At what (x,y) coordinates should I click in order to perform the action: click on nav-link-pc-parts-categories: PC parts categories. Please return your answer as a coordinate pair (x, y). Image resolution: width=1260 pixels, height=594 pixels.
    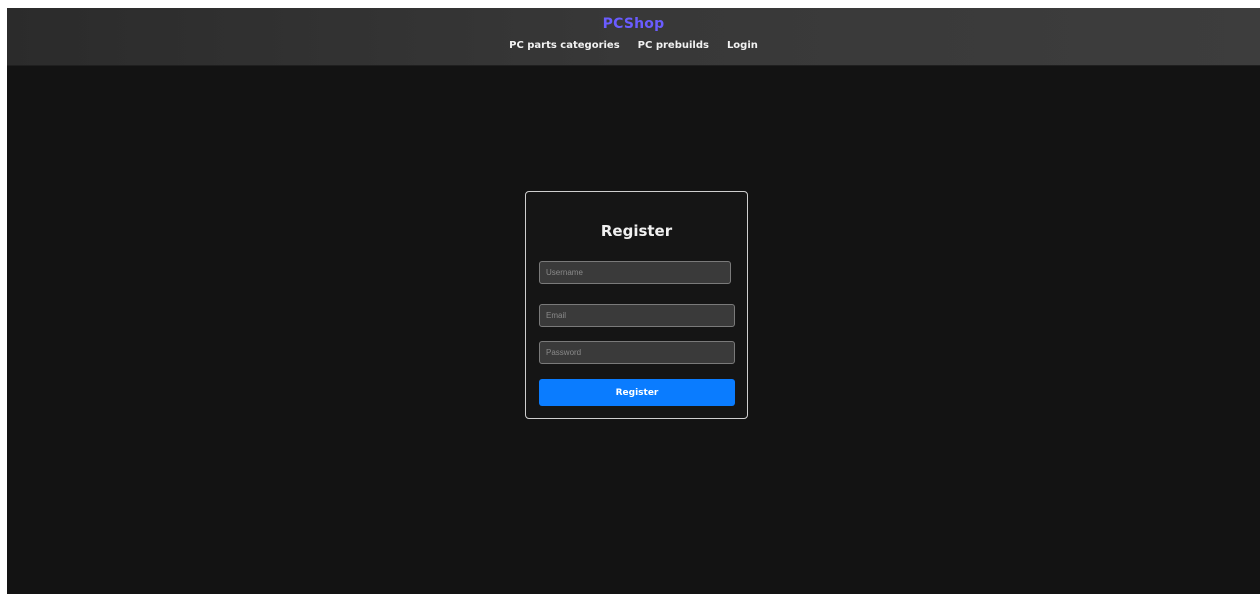
    Looking at the image, I should click on (564, 45).